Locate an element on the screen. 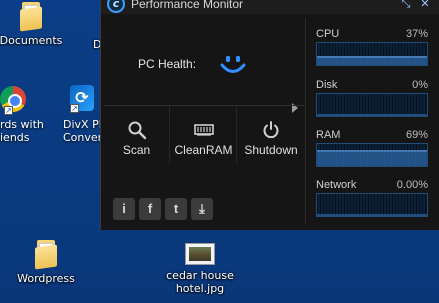  ram-graph is located at coordinates (372, 155).